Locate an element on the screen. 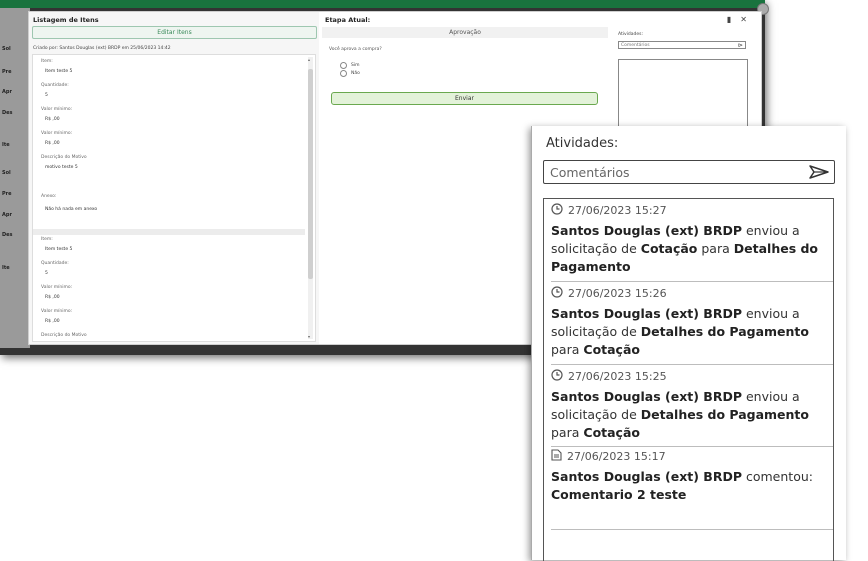  current-stage: Aprovação is located at coordinates (465, 32).